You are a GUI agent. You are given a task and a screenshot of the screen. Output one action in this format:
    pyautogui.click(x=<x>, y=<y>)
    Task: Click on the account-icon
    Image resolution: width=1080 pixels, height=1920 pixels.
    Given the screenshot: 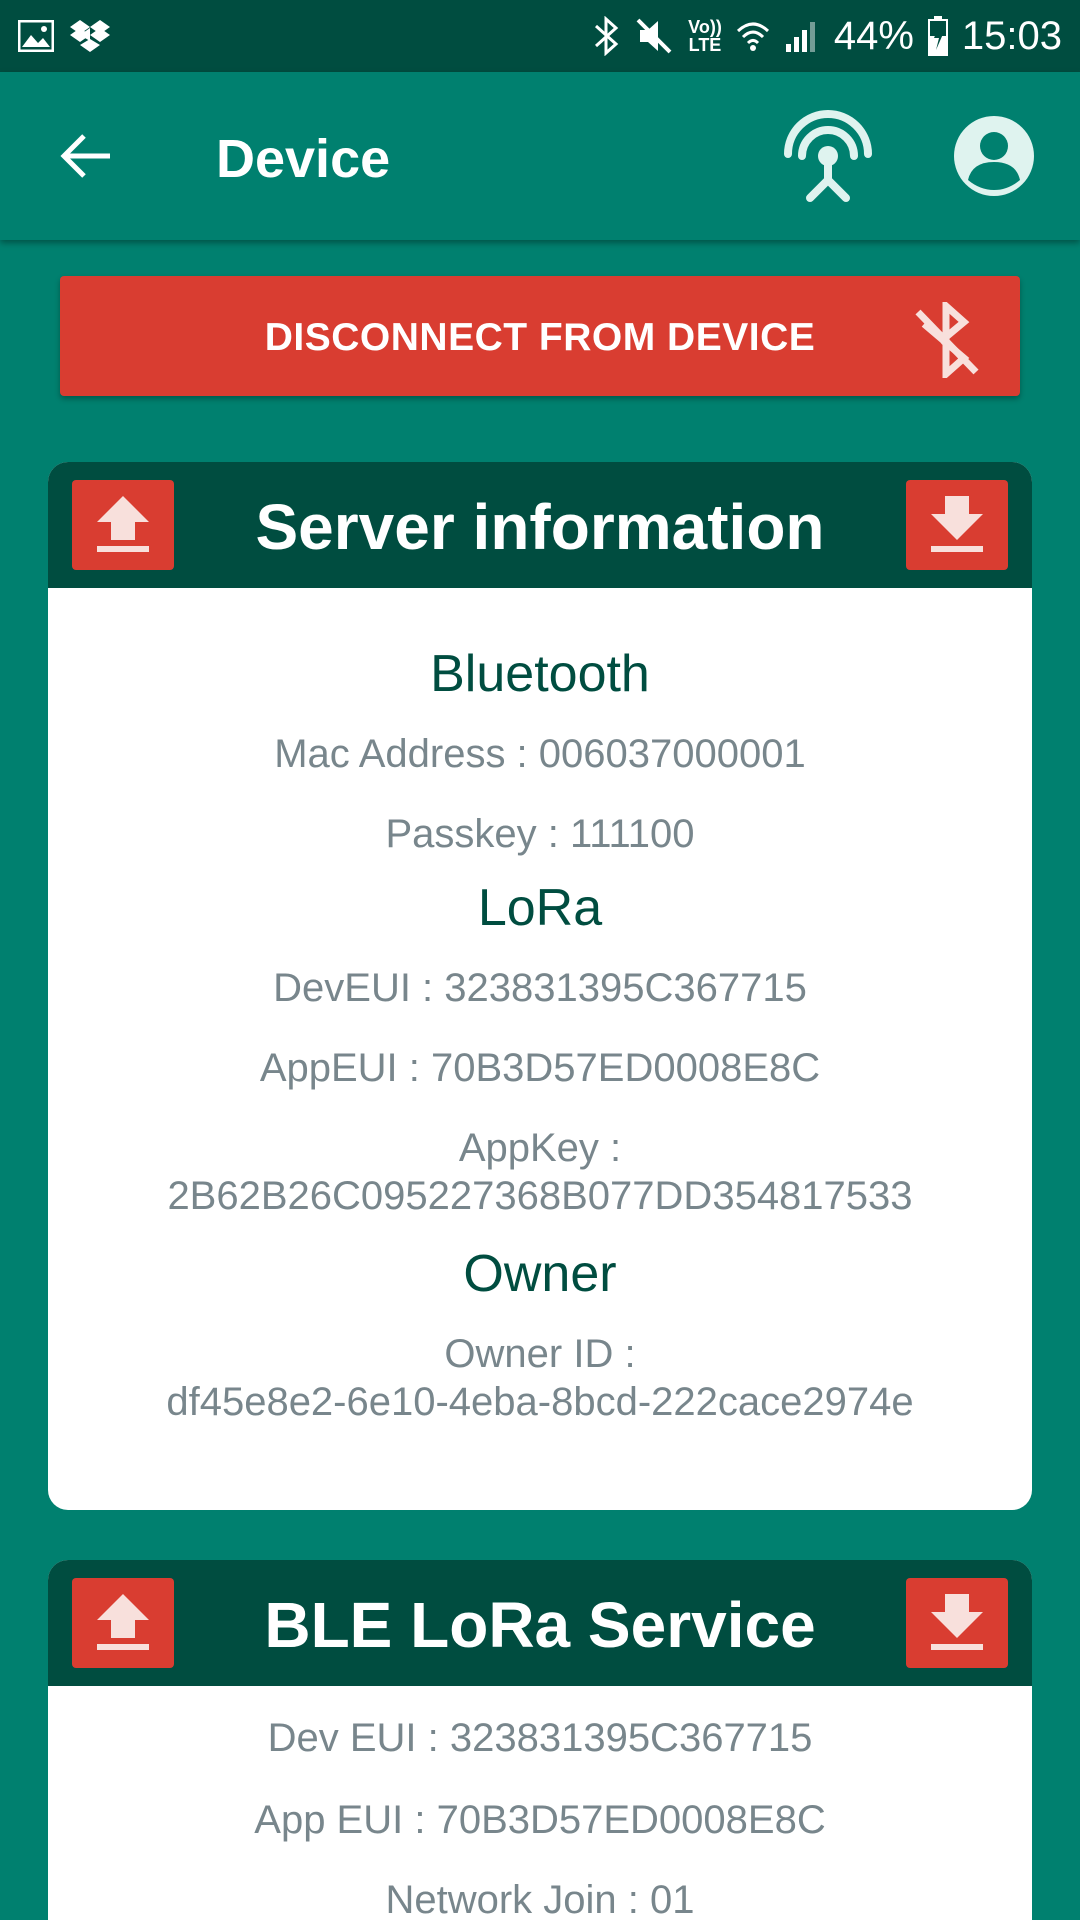 What is the action you would take?
    pyautogui.click(x=994, y=156)
    